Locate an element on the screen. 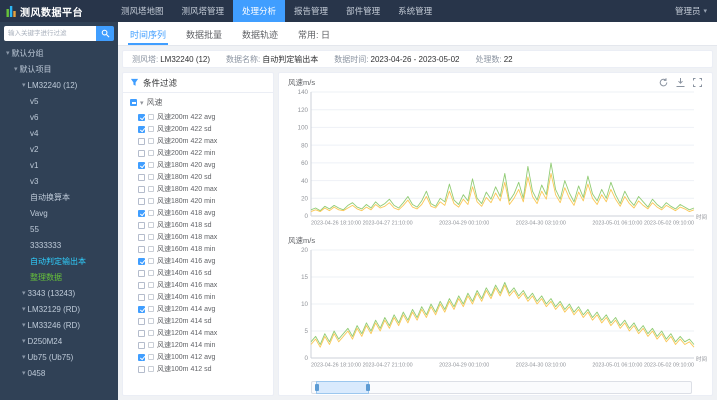 Image resolution: width=717 pixels, height=400 pixels. tree-item-11: 55 is located at coordinates (59, 229).